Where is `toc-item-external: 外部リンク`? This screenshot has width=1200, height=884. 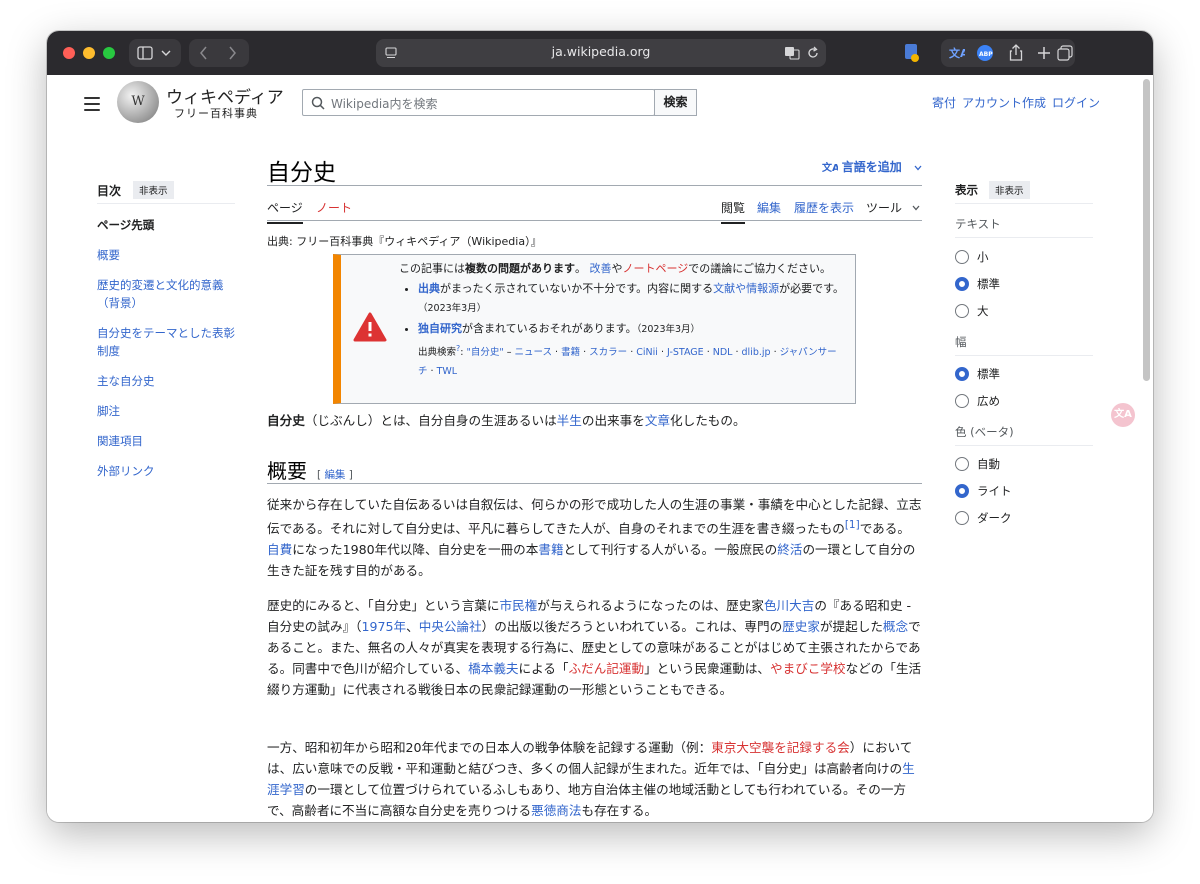 toc-item-external: 外部リンク is located at coordinates (166, 471).